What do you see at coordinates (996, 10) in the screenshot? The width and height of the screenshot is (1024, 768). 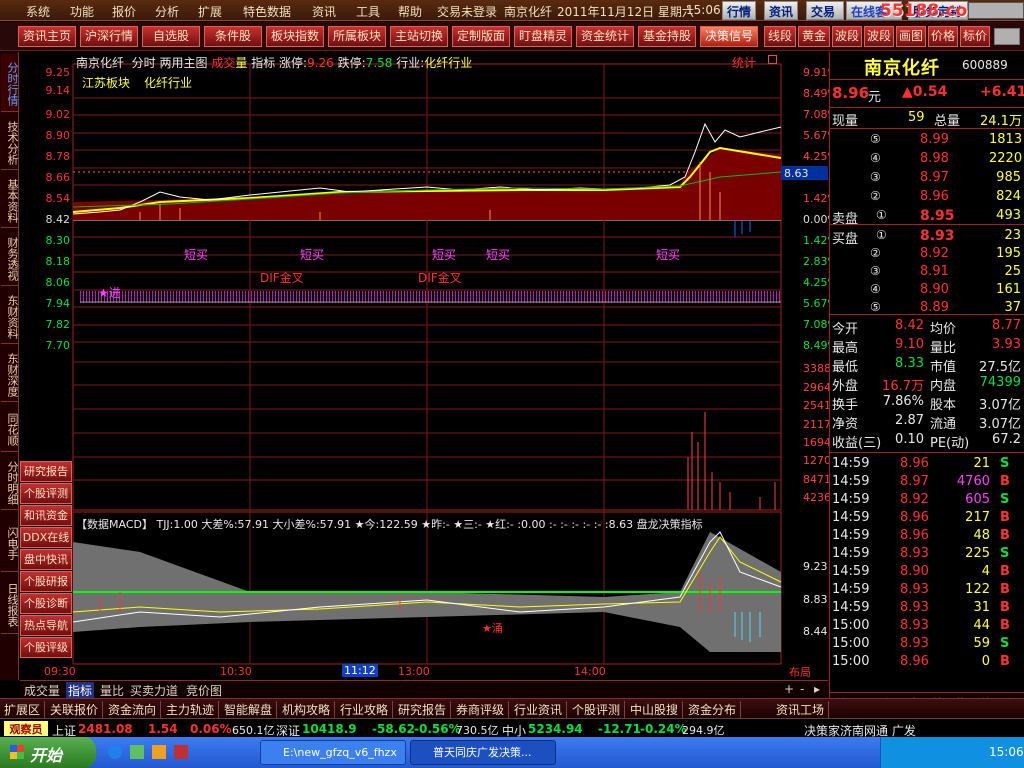 I see `window-controls` at bounding box center [996, 10].